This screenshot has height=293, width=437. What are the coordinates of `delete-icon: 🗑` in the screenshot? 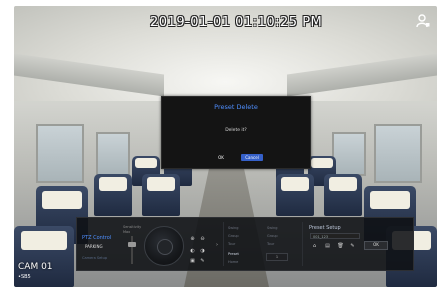 It's located at (340, 246).